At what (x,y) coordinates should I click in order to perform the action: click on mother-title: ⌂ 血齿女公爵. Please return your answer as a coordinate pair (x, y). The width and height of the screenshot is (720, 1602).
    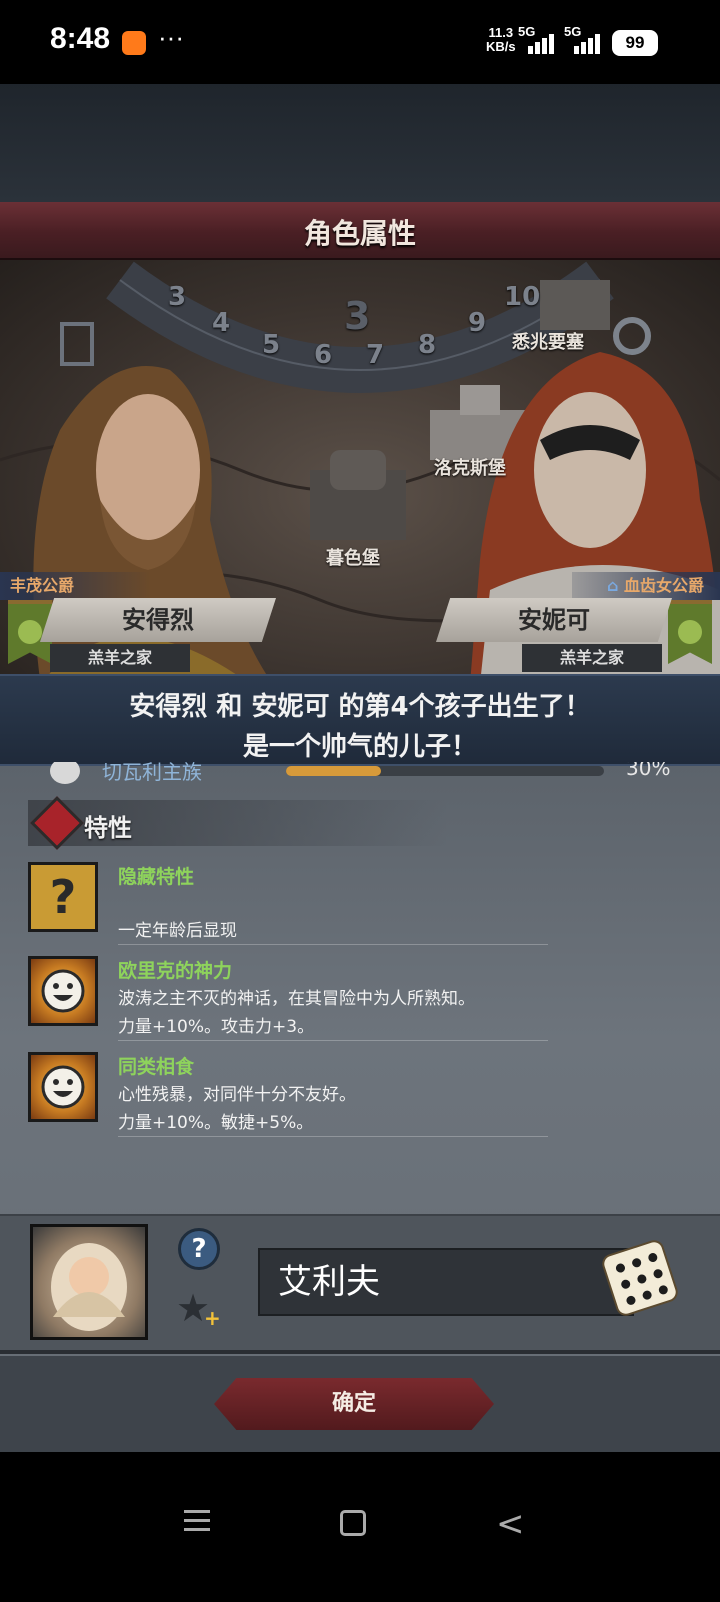
    Looking at the image, I should click on (646, 586).